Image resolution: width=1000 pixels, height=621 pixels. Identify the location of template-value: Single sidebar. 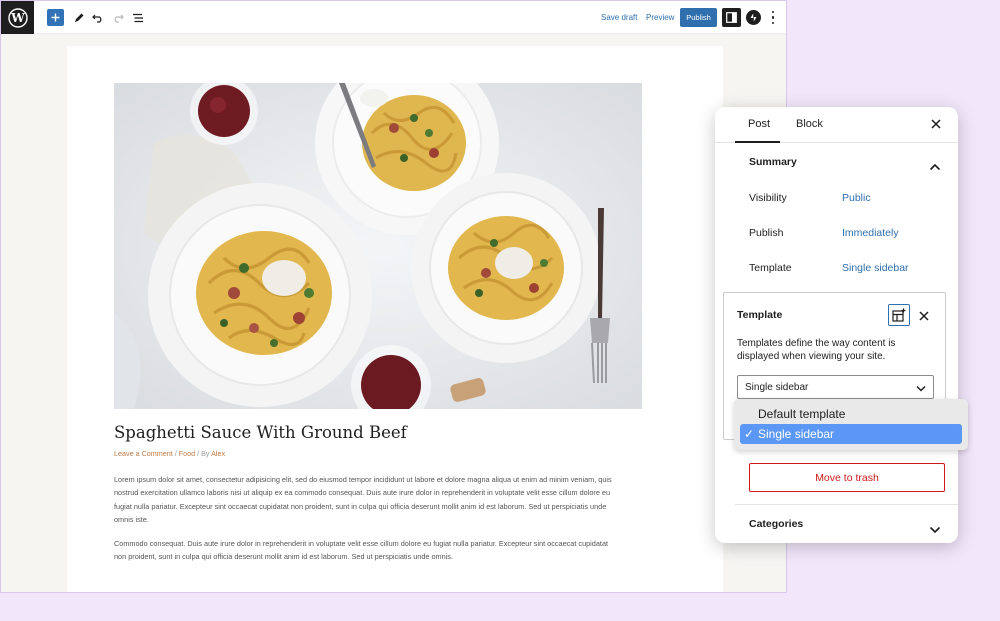
(875, 268).